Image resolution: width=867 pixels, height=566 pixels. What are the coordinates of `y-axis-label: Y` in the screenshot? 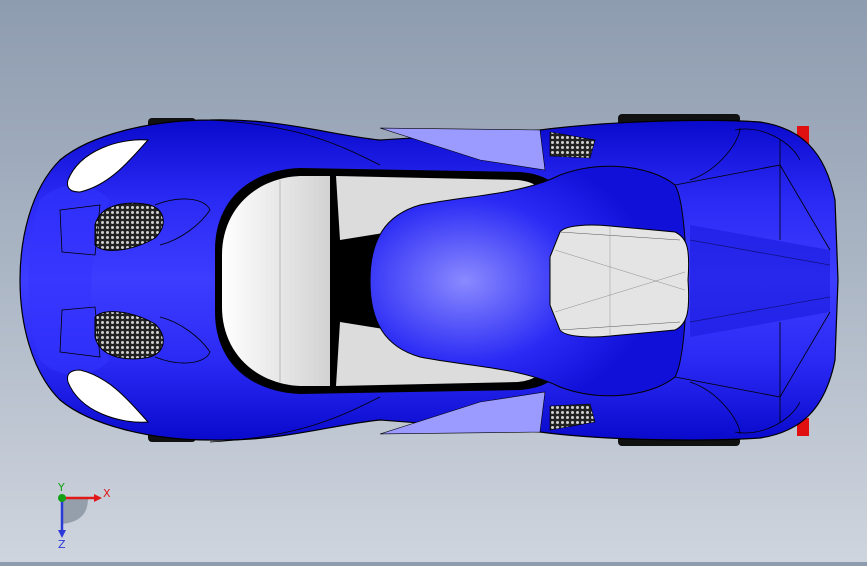 It's located at (61, 488).